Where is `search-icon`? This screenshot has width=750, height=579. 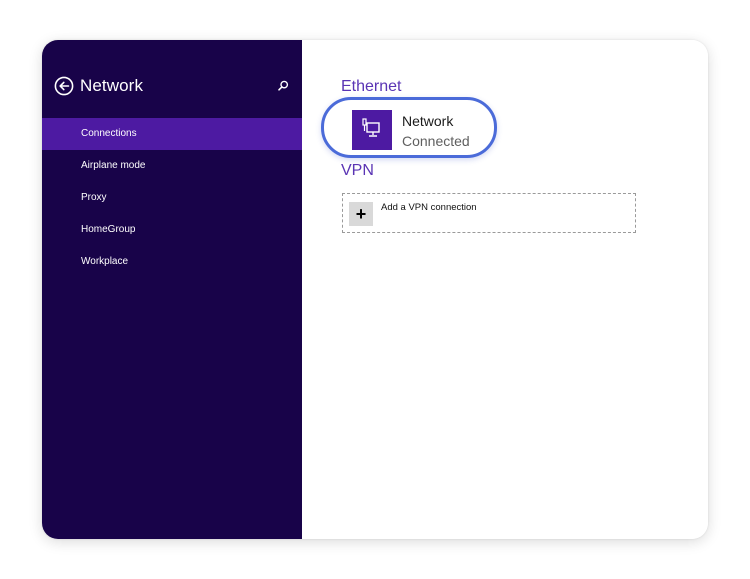
search-icon is located at coordinates (283, 86).